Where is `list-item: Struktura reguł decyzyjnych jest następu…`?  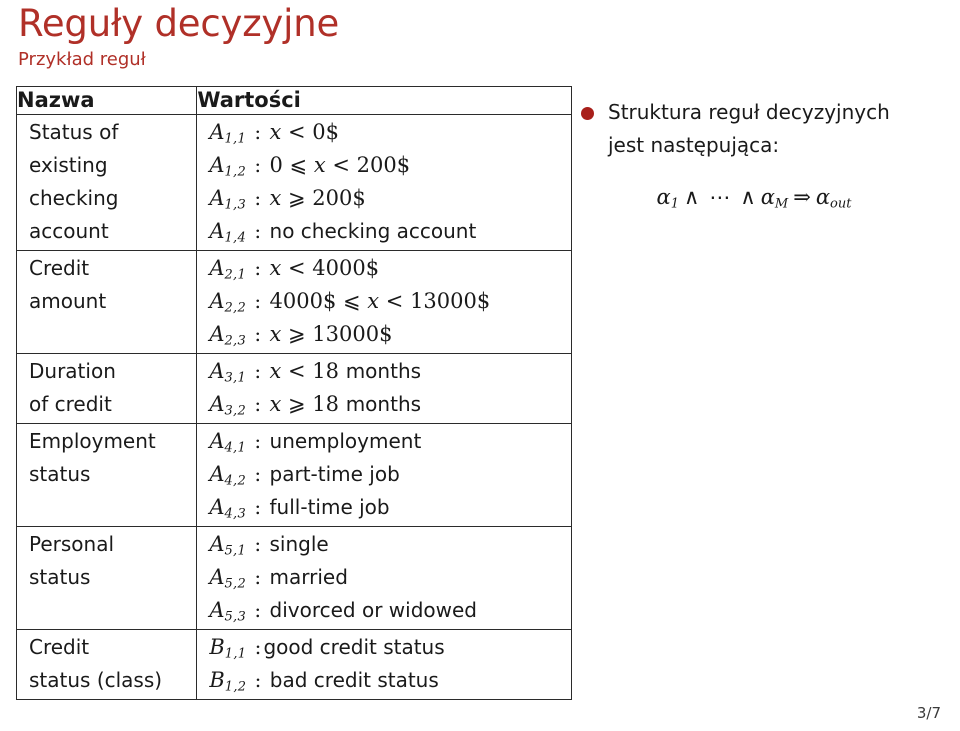 list-item: Struktura reguł decyzyjnych jest następu… is located at coordinates (763, 129).